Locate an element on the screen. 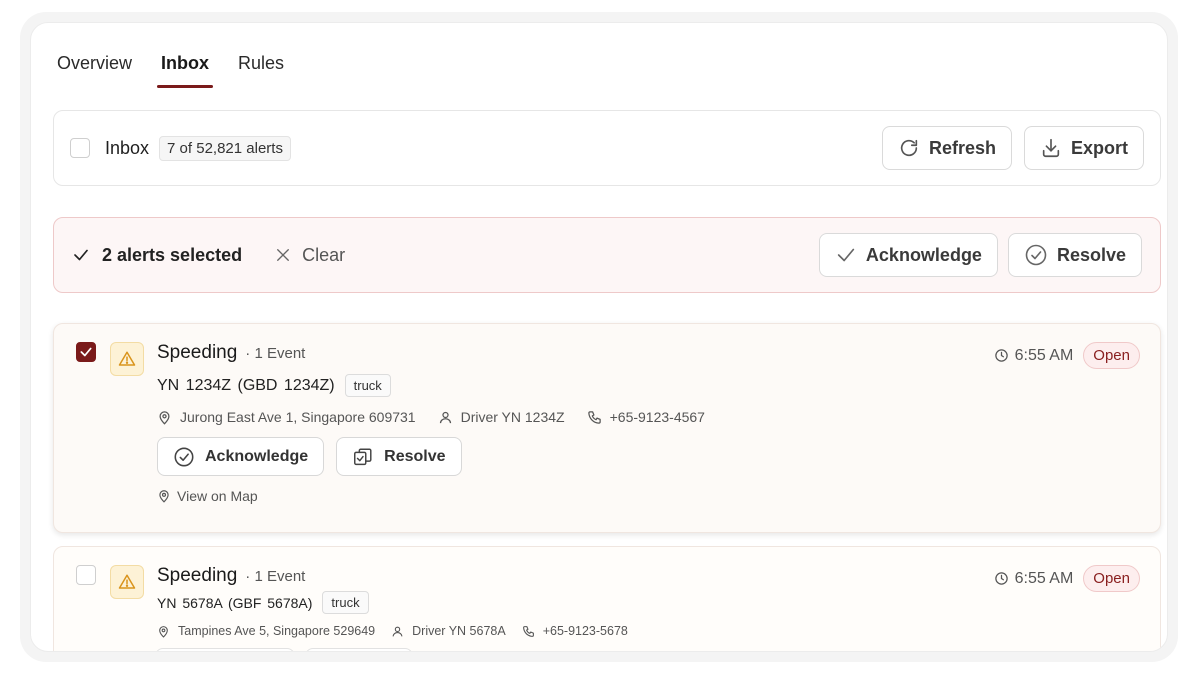 The width and height of the screenshot is (1200, 675). alert-actions is located at coordinates (574, 649).